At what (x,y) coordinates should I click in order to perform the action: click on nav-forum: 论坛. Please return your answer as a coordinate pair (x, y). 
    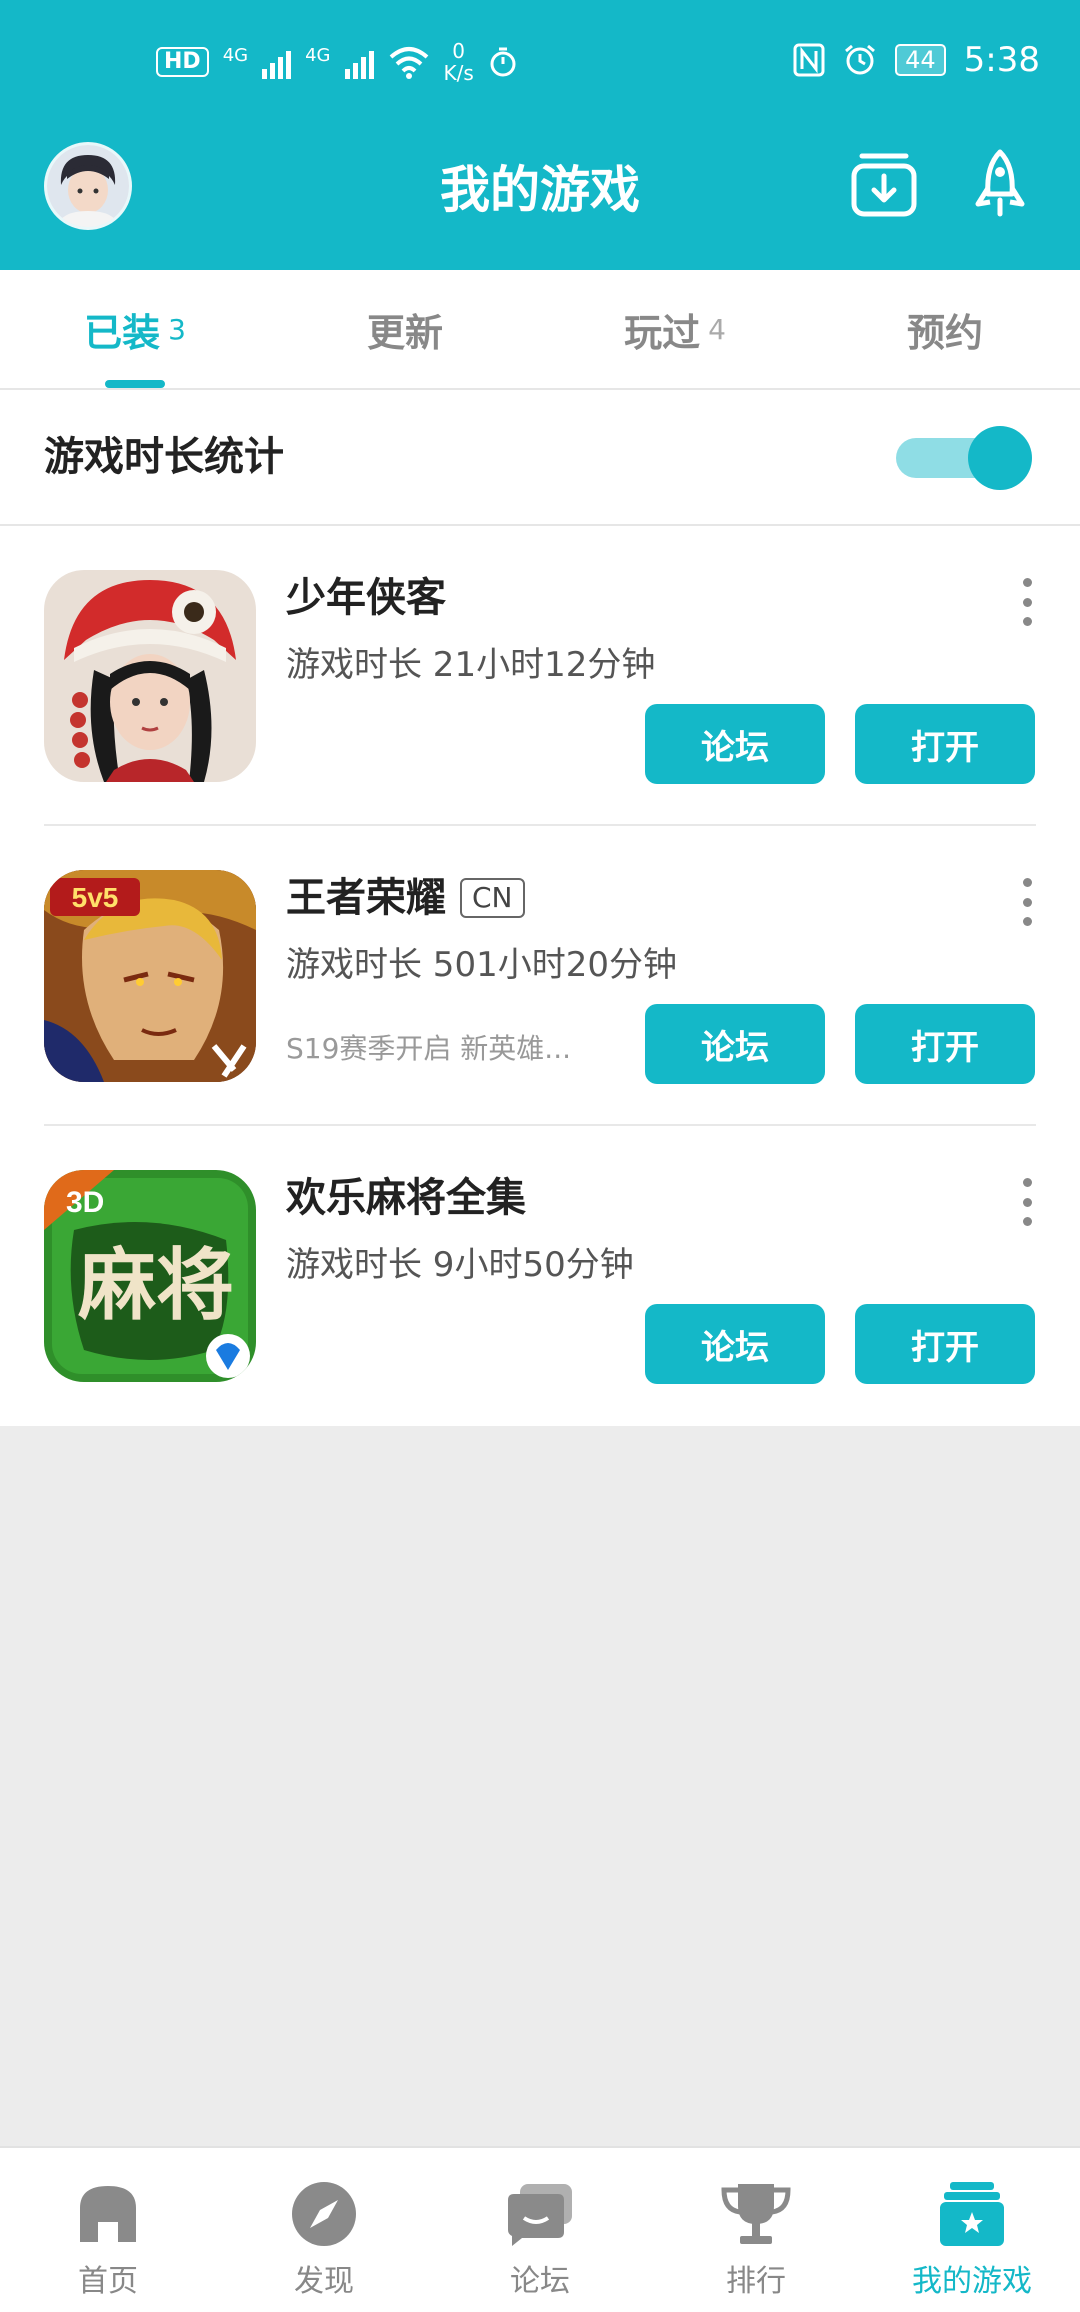
    Looking at the image, I should click on (540, 2230).